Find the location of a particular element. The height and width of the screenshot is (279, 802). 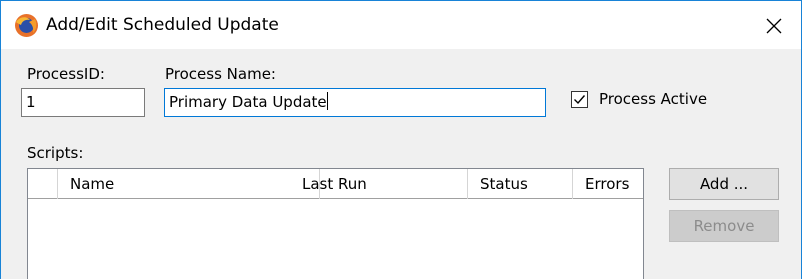

process-id-value: 1 is located at coordinates (31, 102).